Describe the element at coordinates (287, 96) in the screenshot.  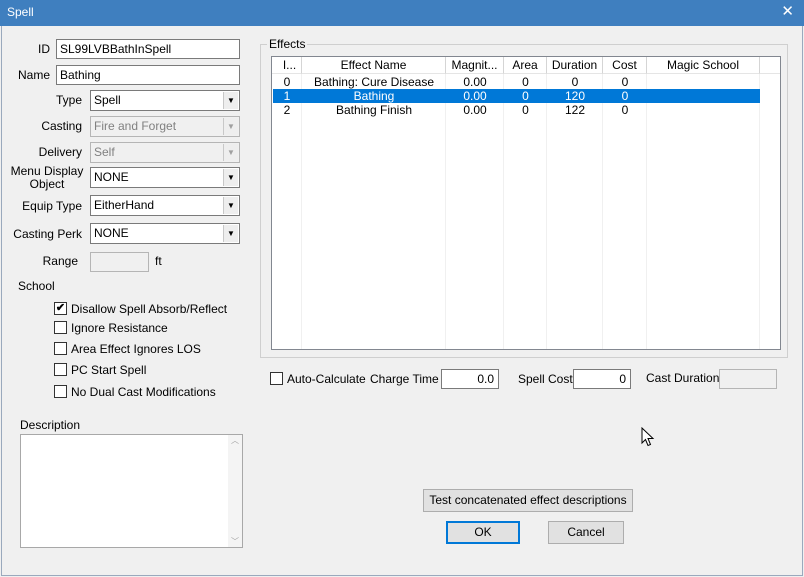
I see `effect-index: 1` at that location.